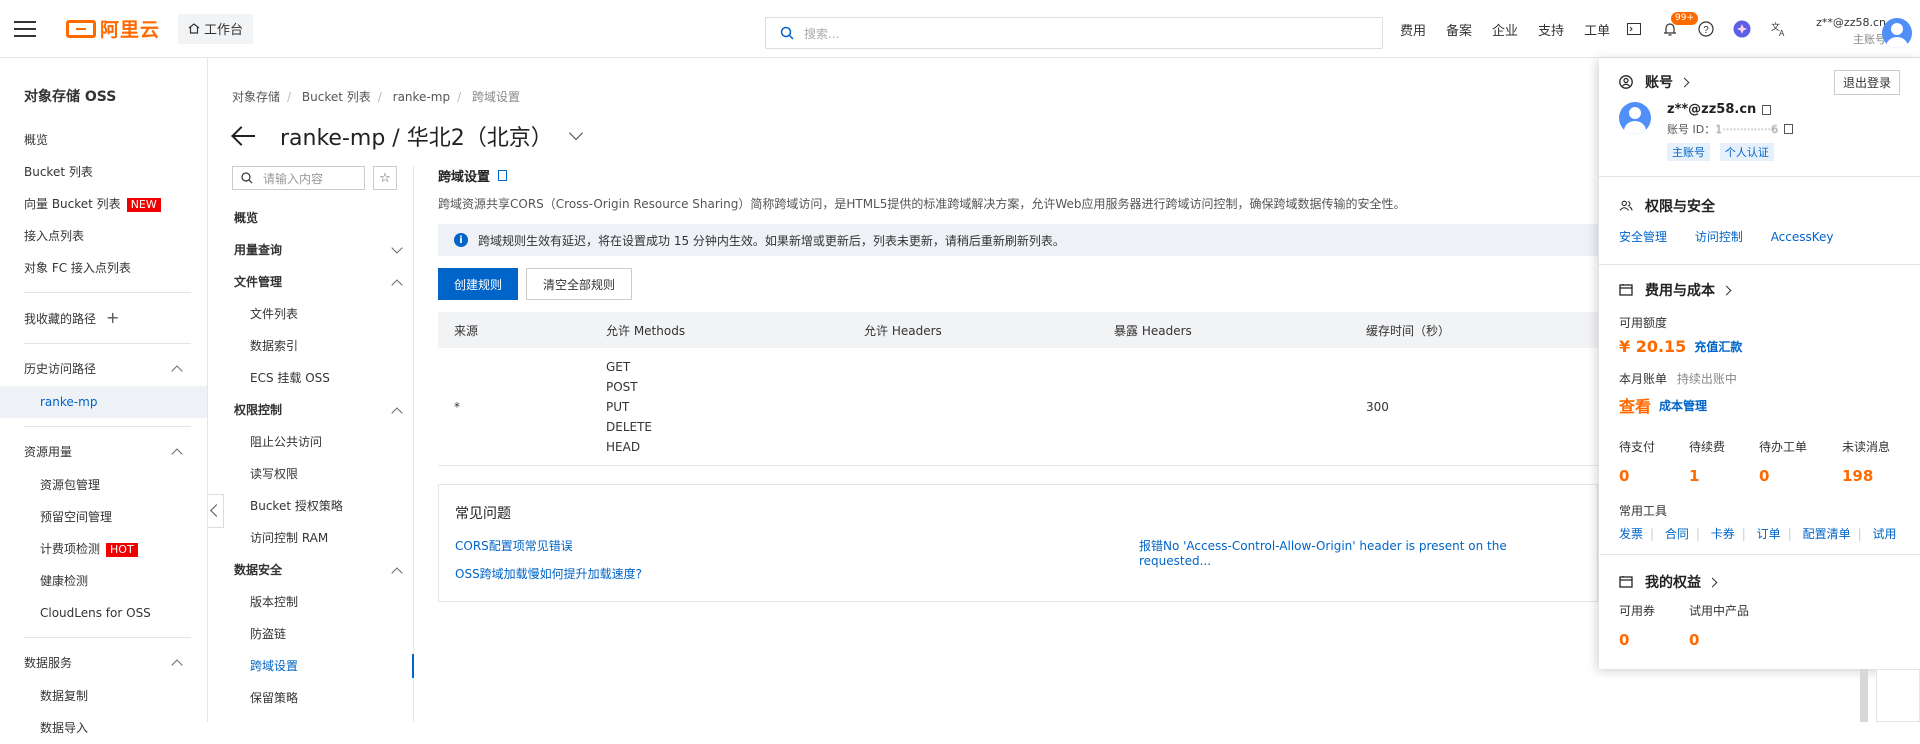 This screenshot has height=744, width=1920. Describe the element at coordinates (103, 581) in the screenshot. I see `sidebar-item-health-check: 健康检测` at that location.